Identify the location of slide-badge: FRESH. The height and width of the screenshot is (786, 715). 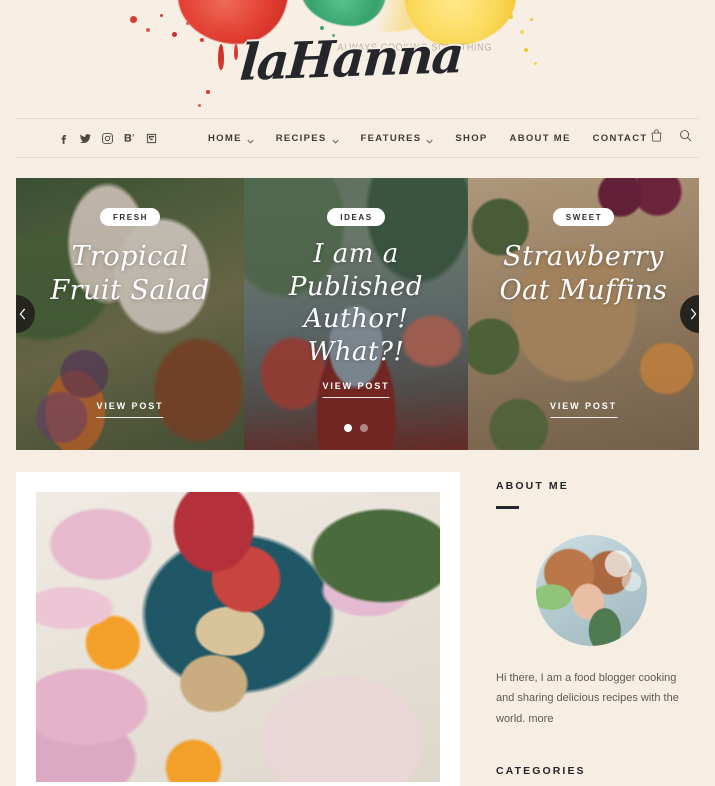
(130, 217).